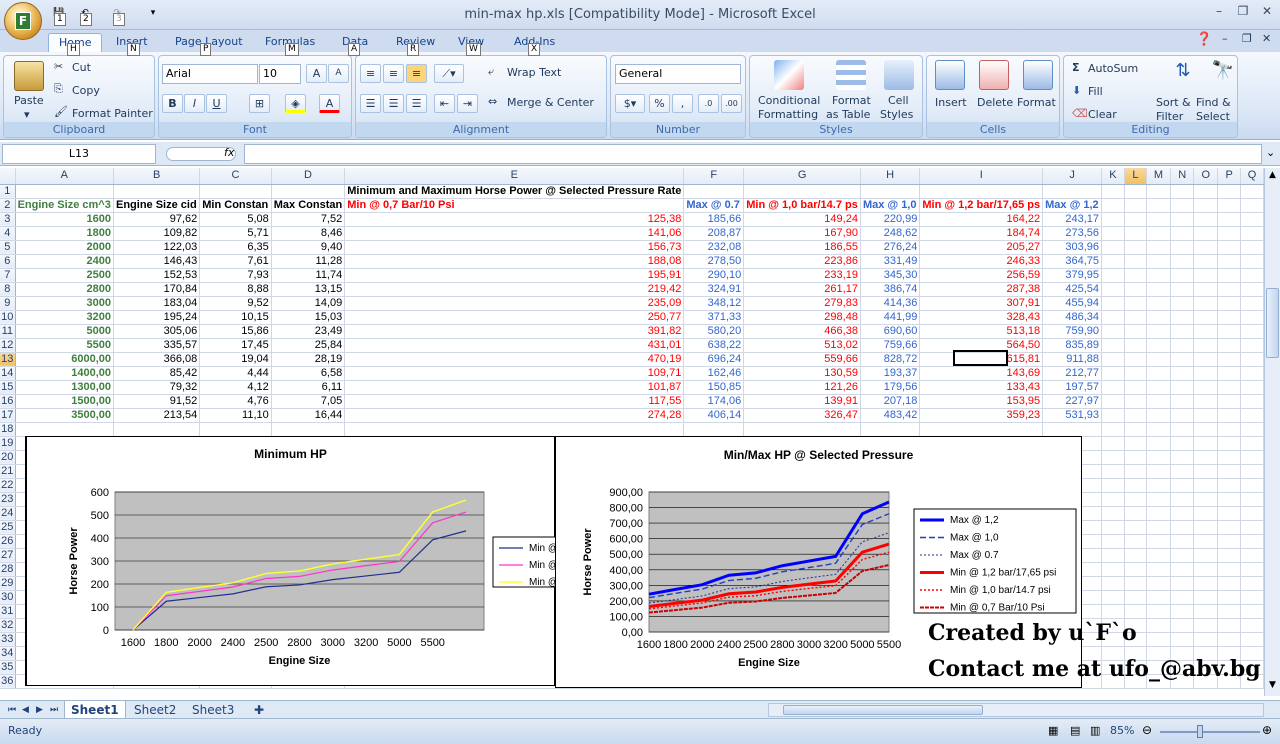 This screenshot has width=1280, height=744. Describe the element at coordinates (65, 247) in the screenshot. I see `cell: 2000` at that location.